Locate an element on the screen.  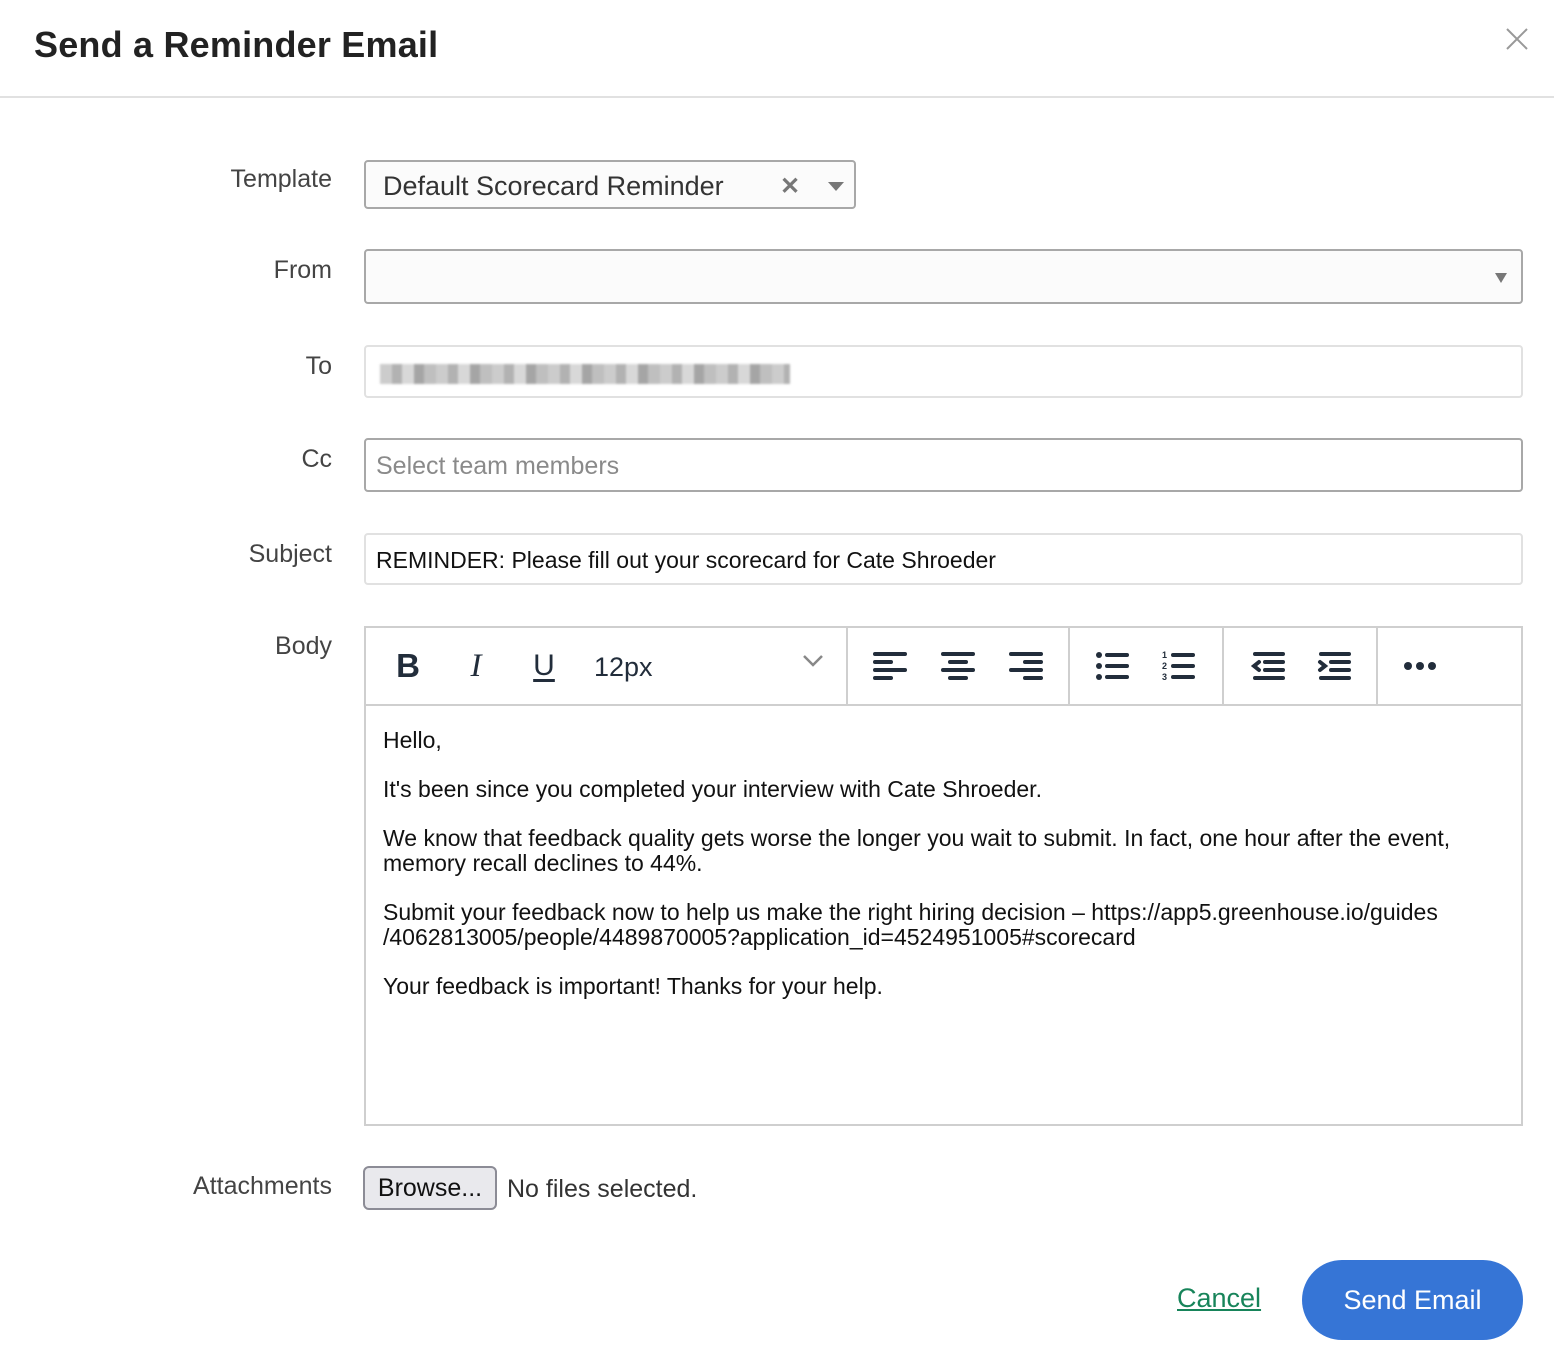
toolbar-group-text: B I U 12px is located at coordinates (607, 666).